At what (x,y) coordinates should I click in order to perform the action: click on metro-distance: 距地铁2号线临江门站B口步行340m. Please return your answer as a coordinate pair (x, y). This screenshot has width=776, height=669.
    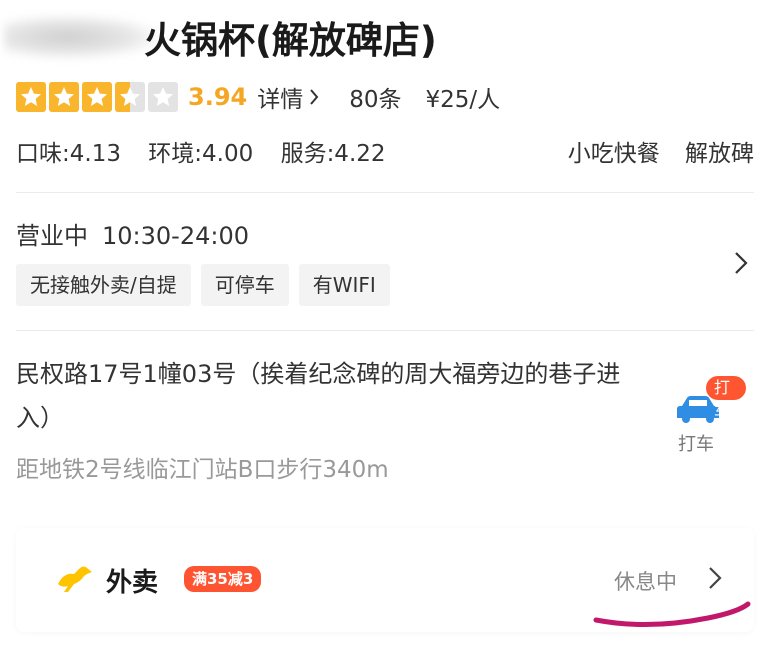
    Looking at the image, I should click on (202, 470).